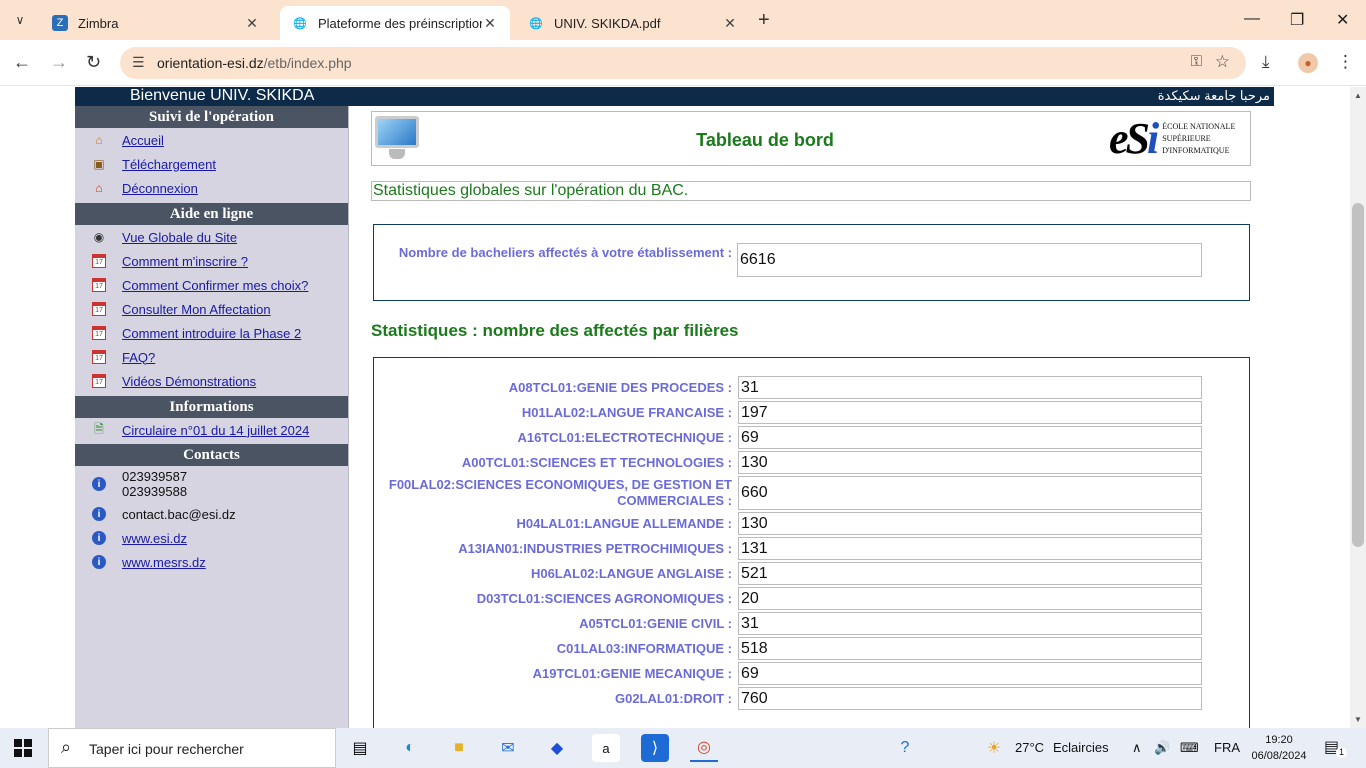 This screenshot has width=1366, height=768. I want to click on sidebar-link: Consulter Mon Affectation, so click(196, 309).